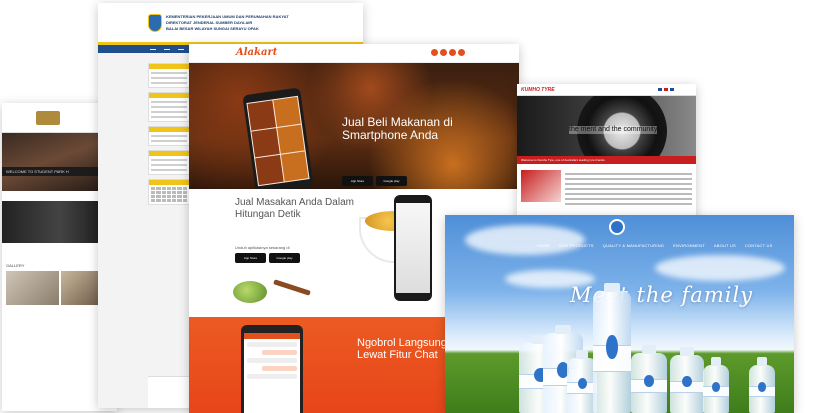 This screenshot has width=814, height=413. I want to click on student-site-logo, so click(48, 117).